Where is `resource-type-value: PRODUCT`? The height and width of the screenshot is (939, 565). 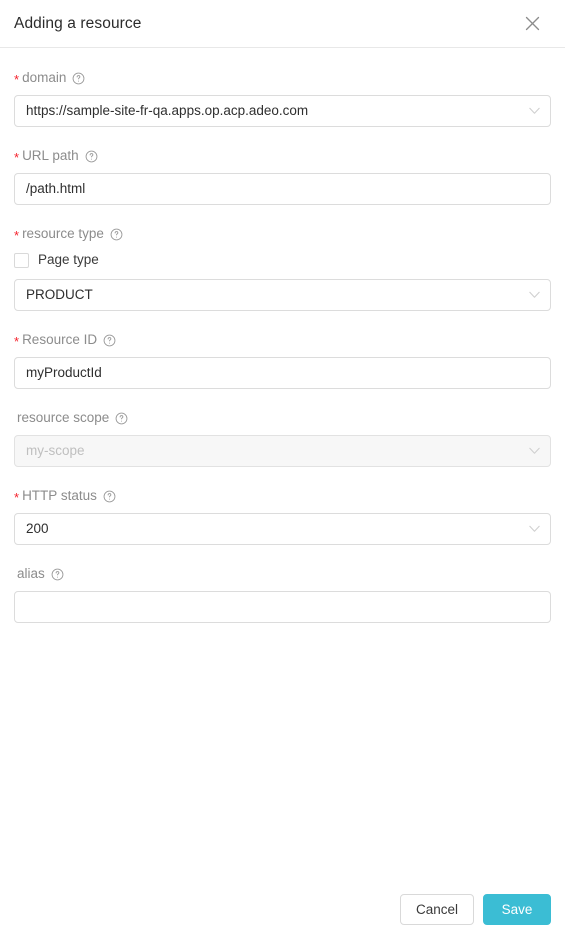
resource-type-value: PRODUCT is located at coordinates (59, 294).